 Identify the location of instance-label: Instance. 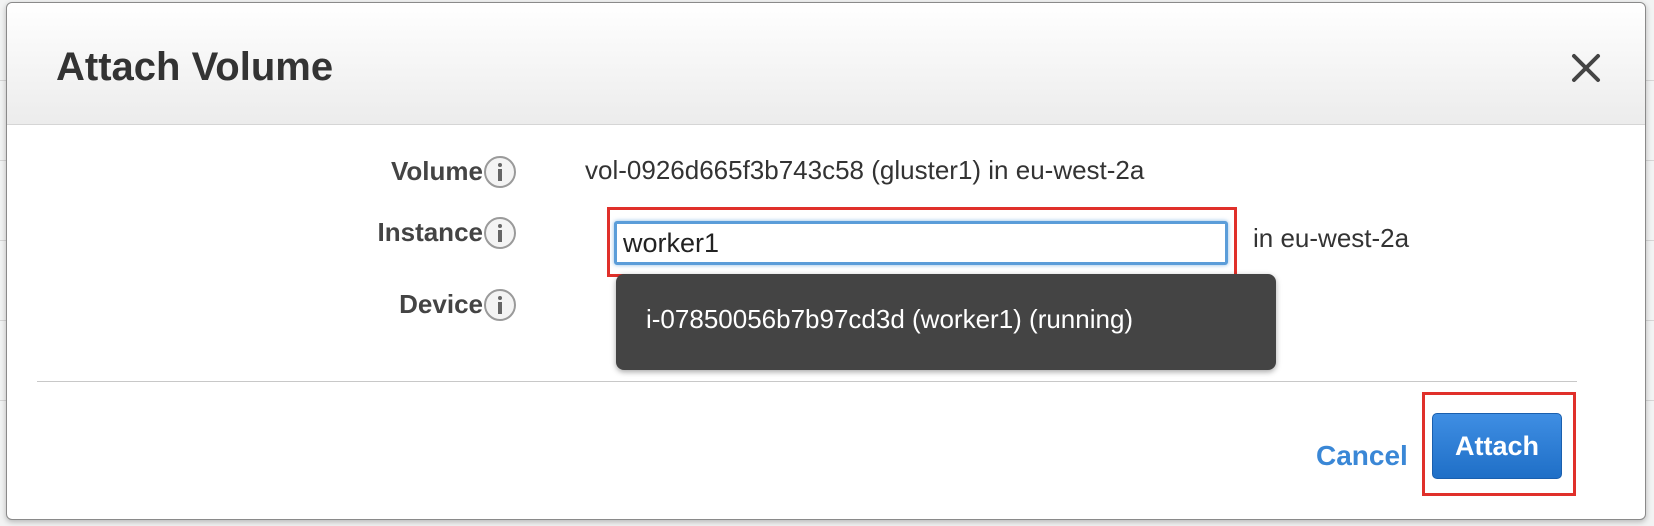
(430, 232).